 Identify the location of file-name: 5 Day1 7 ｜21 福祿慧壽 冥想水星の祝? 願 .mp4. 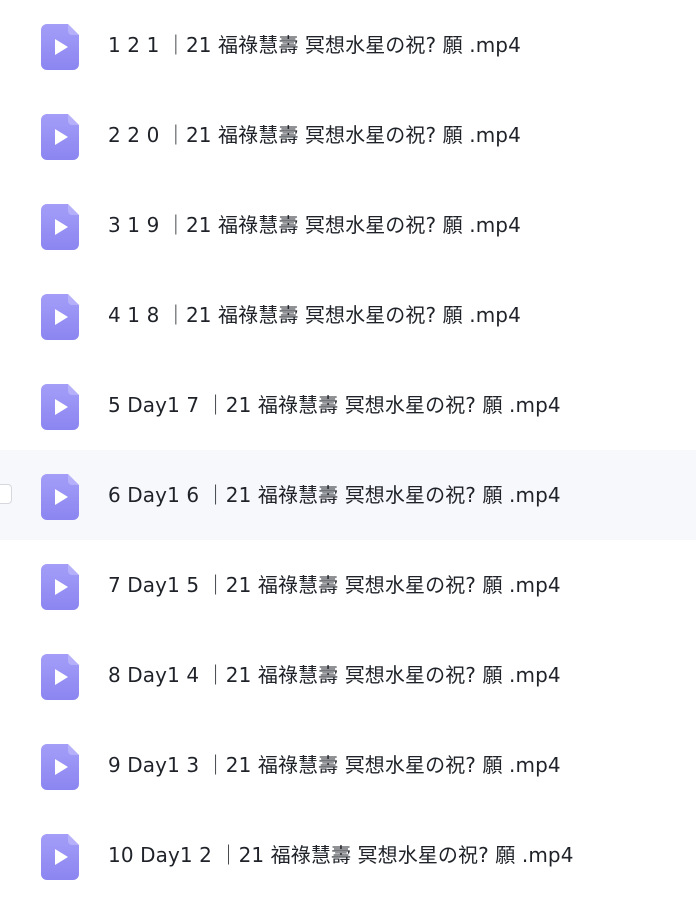
(334, 405).